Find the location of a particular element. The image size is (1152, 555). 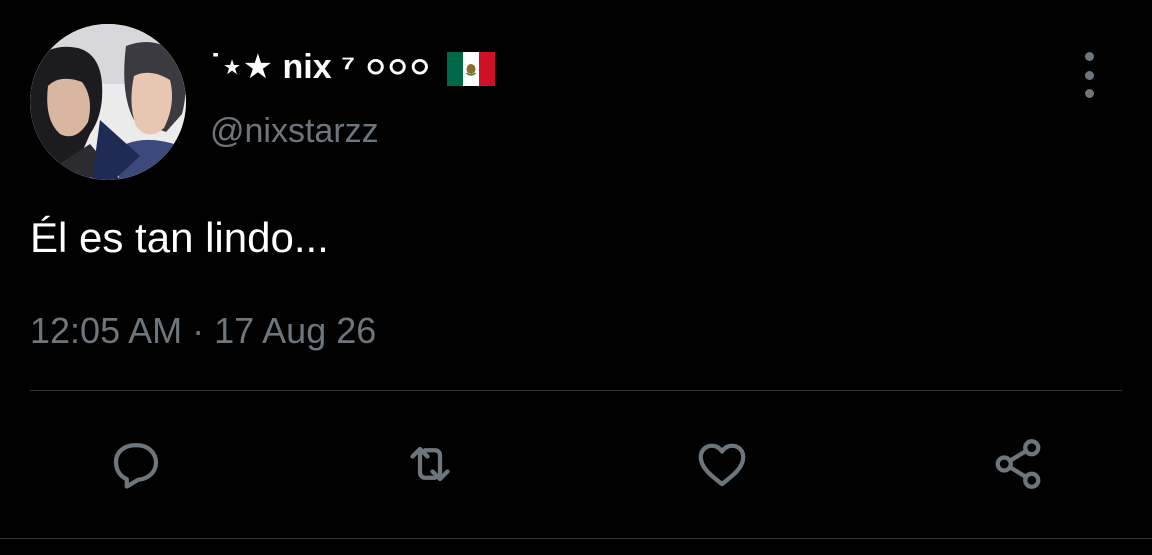

retweet-button is located at coordinates (430, 464).